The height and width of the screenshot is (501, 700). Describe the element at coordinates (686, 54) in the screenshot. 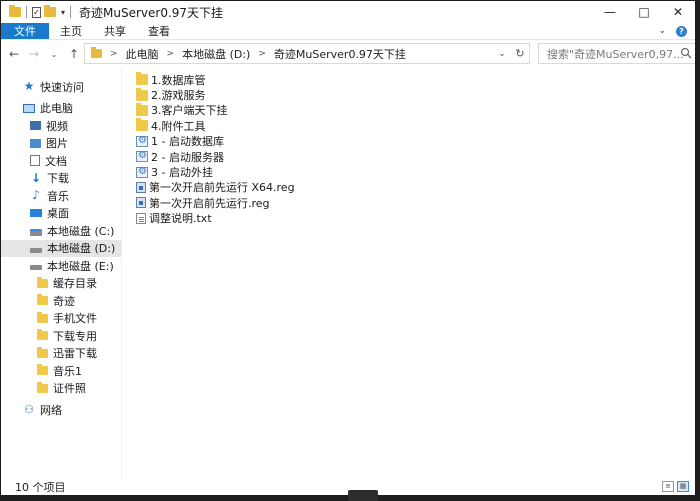

I see `search-icon` at that location.